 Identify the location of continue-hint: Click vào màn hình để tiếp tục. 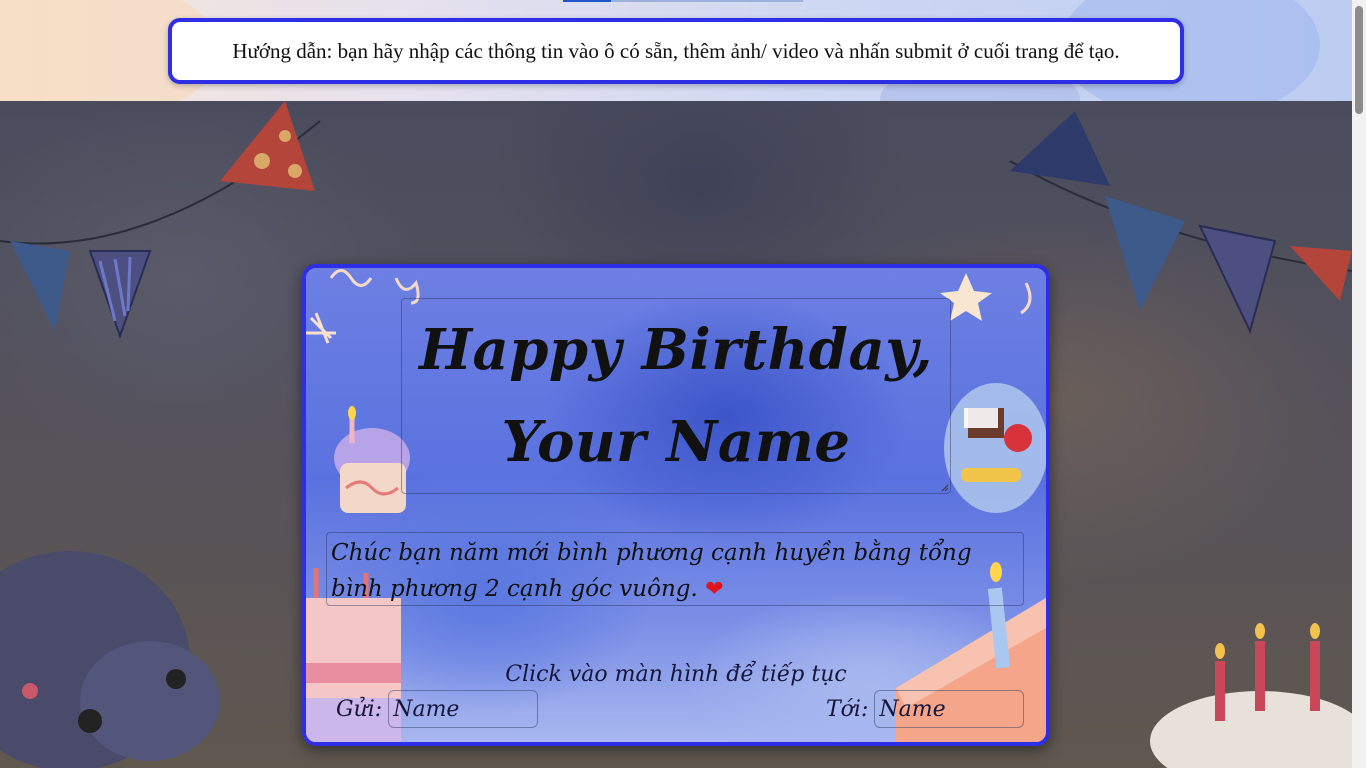
(676, 674).